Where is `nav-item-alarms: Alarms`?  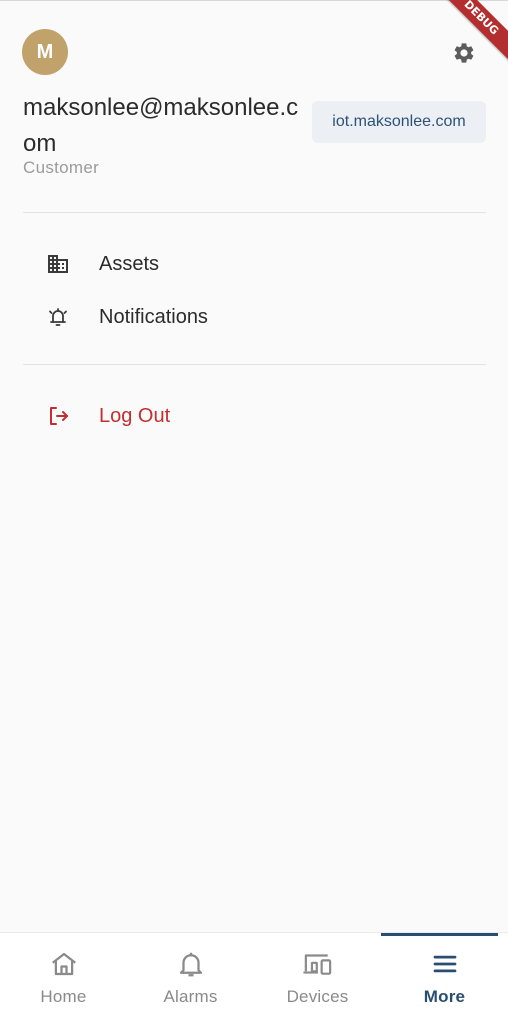
nav-item-alarms: Alarms is located at coordinates (190, 978).